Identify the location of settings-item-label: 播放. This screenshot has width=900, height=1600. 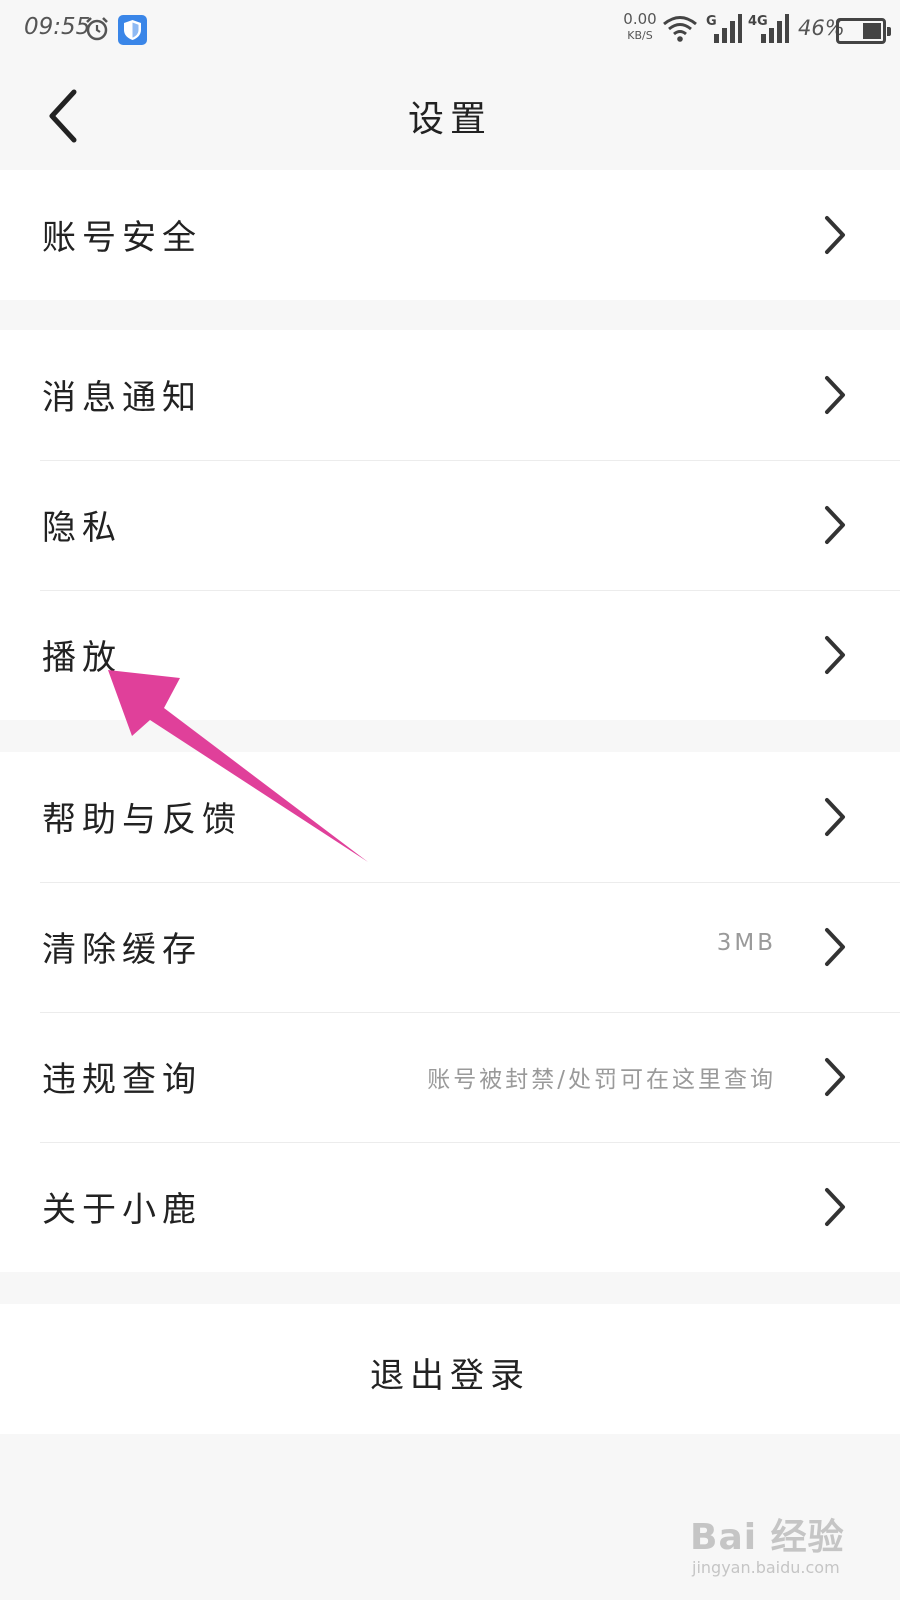
(82, 658).